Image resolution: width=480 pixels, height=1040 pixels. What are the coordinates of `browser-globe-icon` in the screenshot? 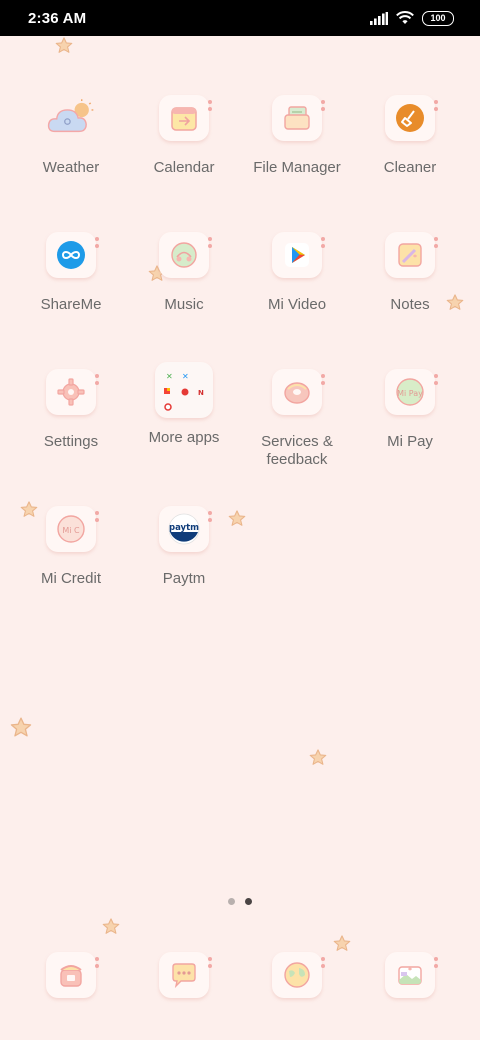 It's located at (298, 975).